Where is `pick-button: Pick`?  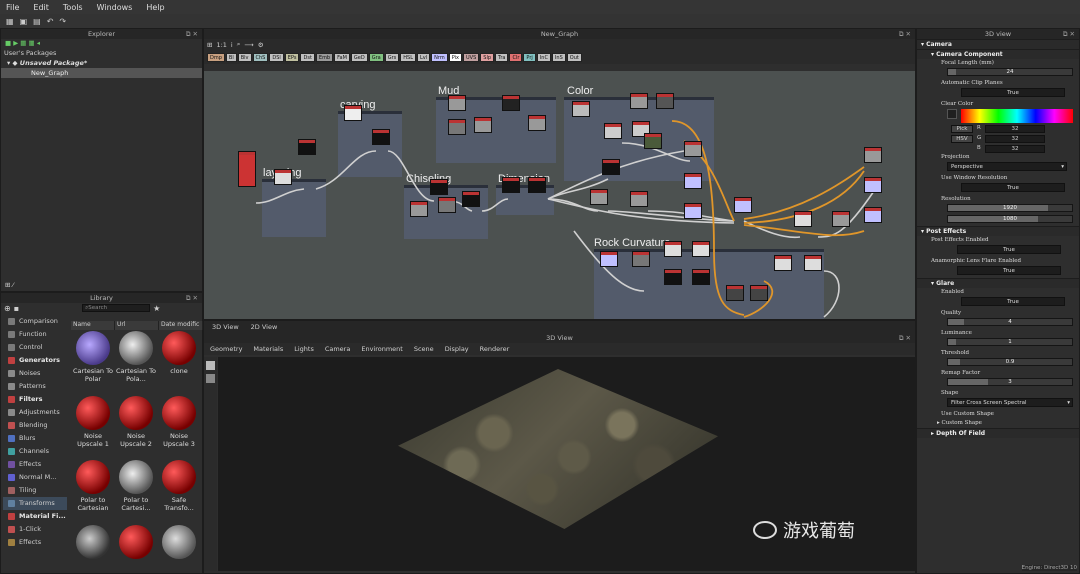 pick-button: Pick is located at coordinates (962, 129).